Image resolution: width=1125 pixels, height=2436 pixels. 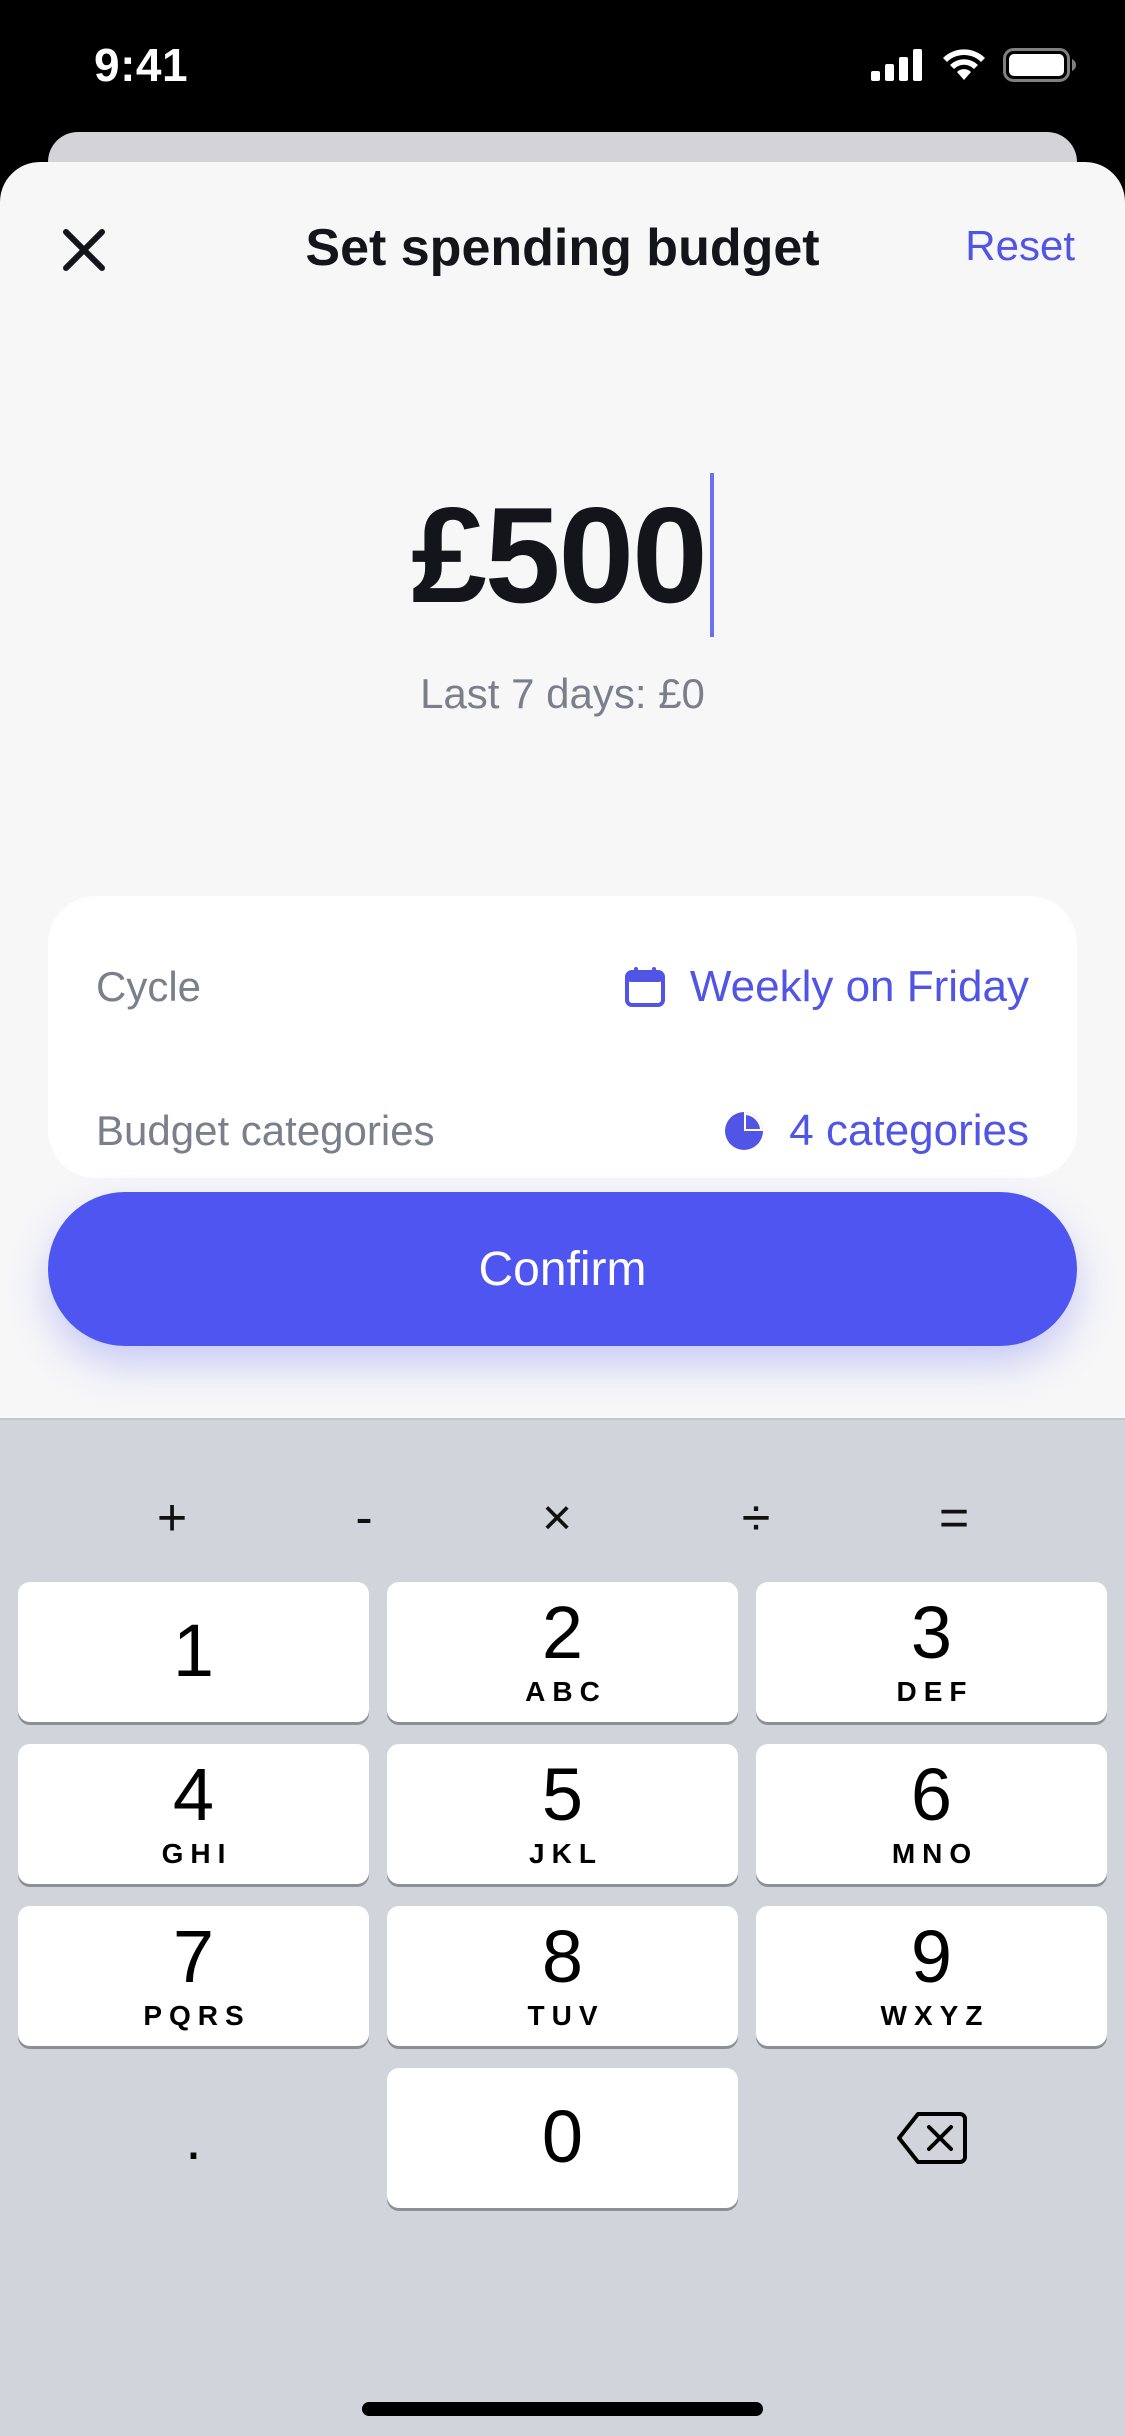 I want to click on key-number: 6, so click(x=931, y=1794).